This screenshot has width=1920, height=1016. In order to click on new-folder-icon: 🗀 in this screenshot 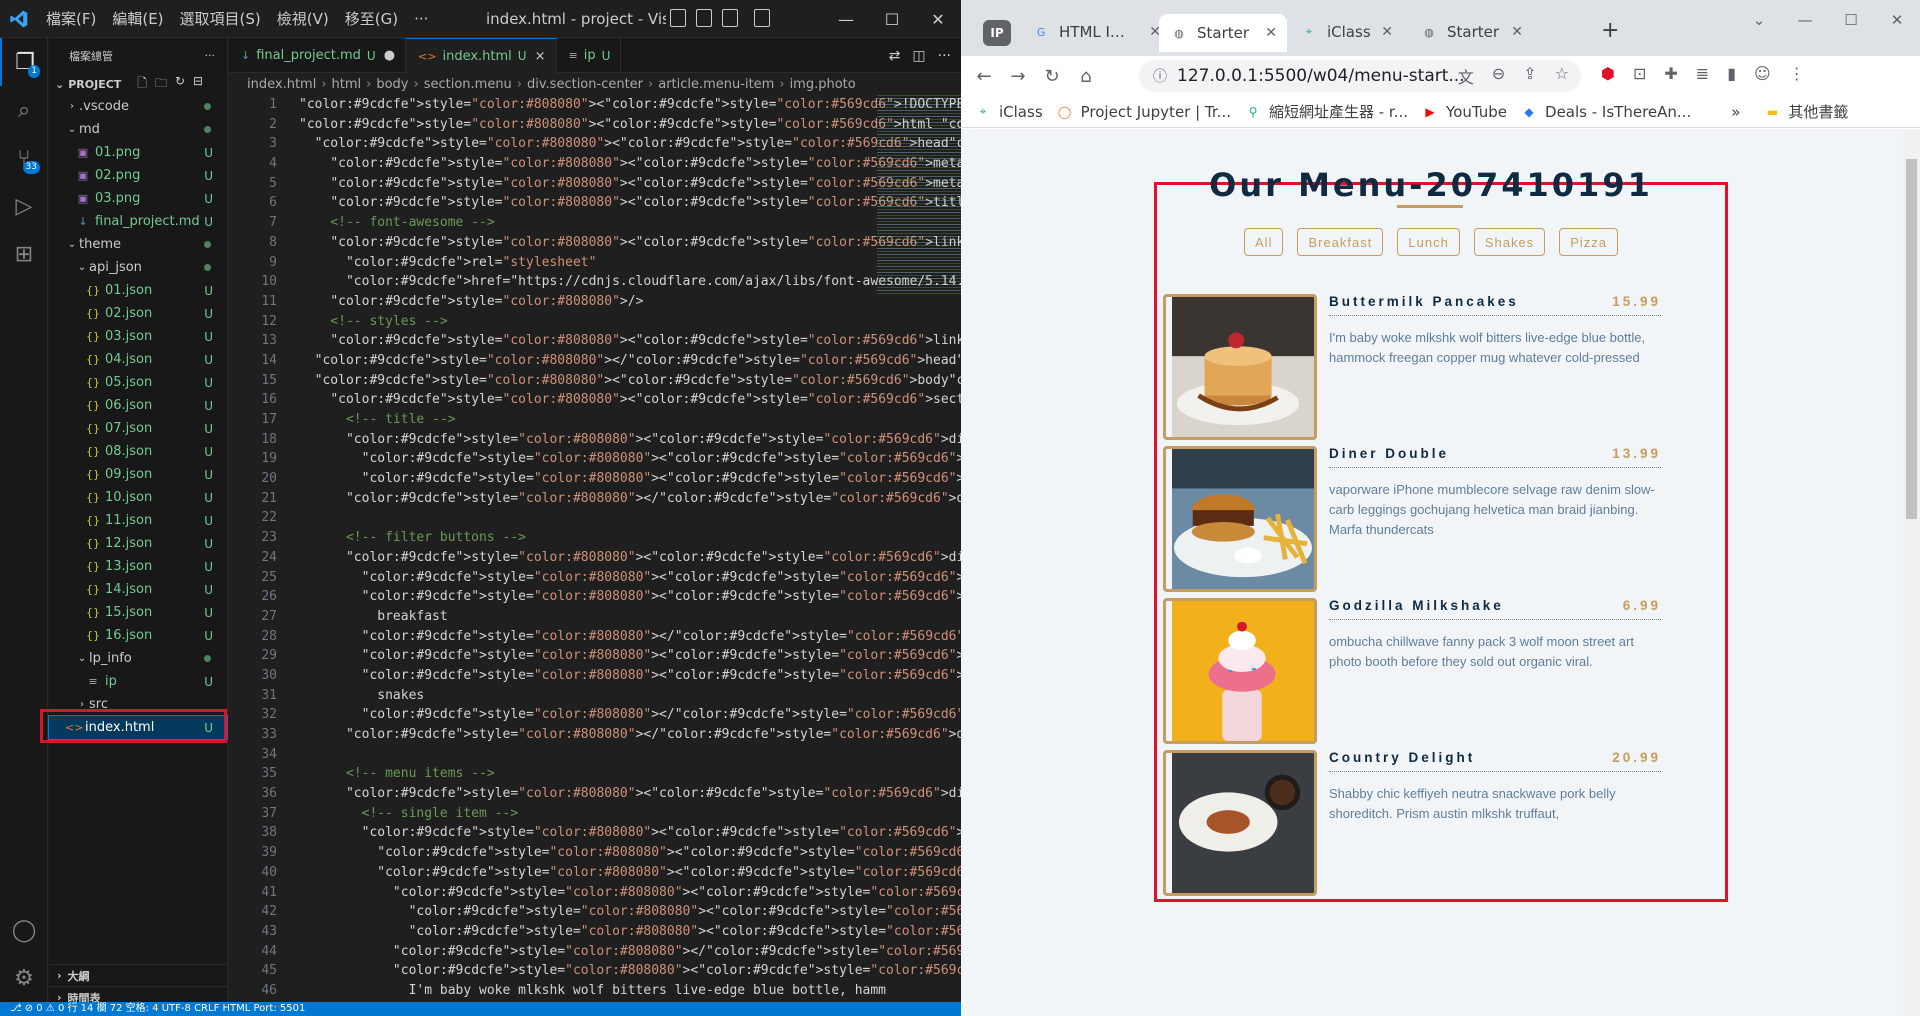, I will do `click(161, 84)`.